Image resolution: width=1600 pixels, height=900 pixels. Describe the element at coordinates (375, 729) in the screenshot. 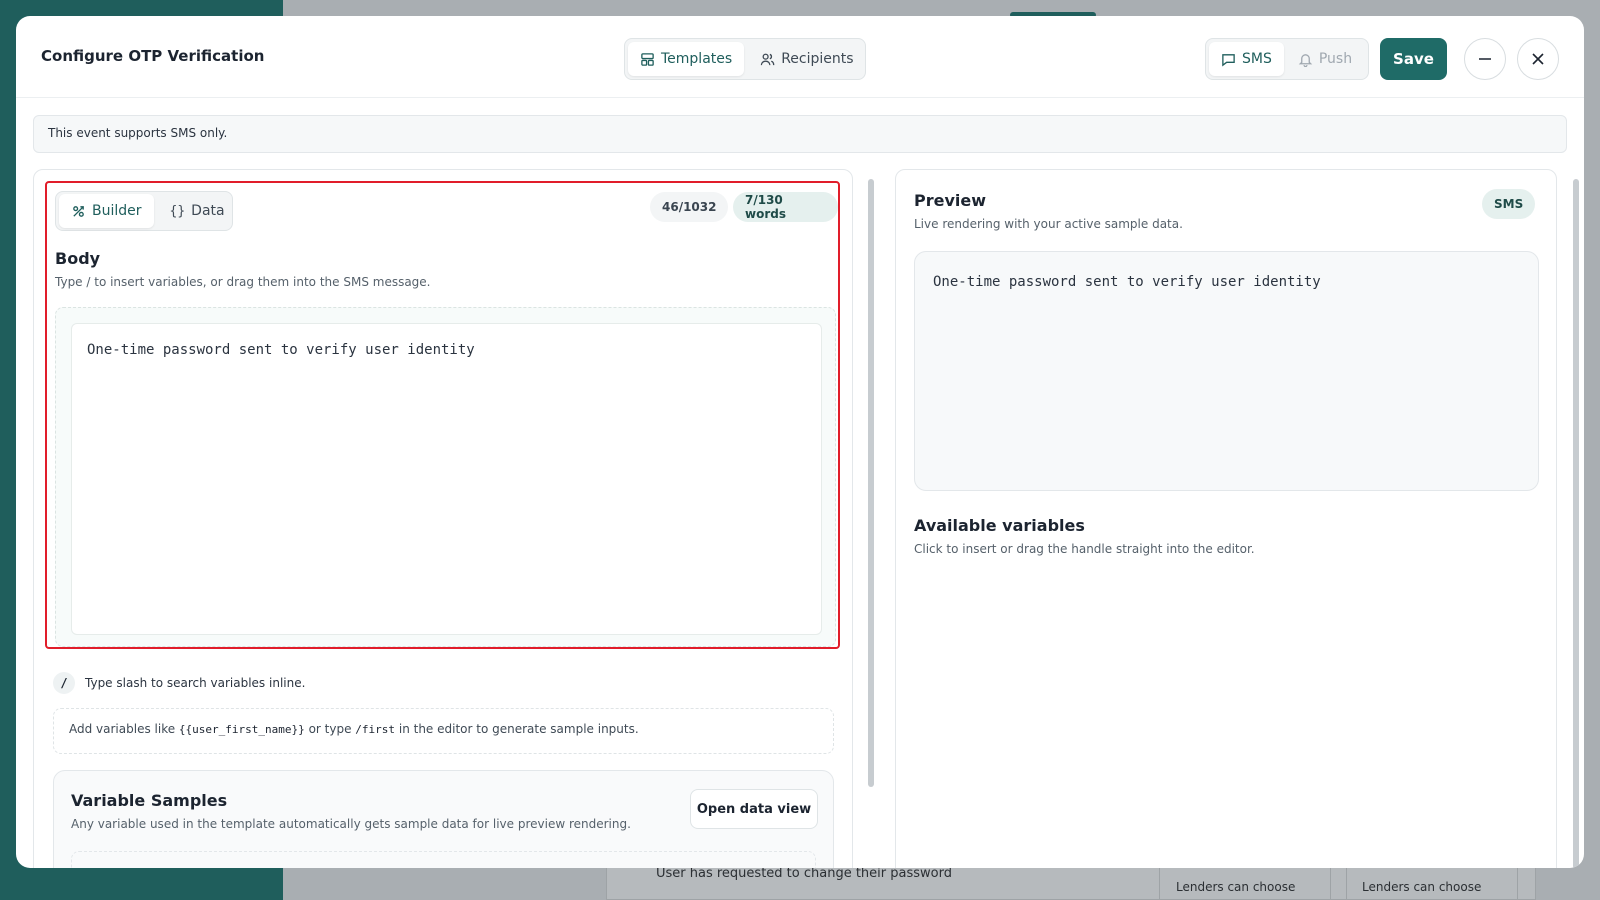

I see `hint-code-slash: /first` at that location.